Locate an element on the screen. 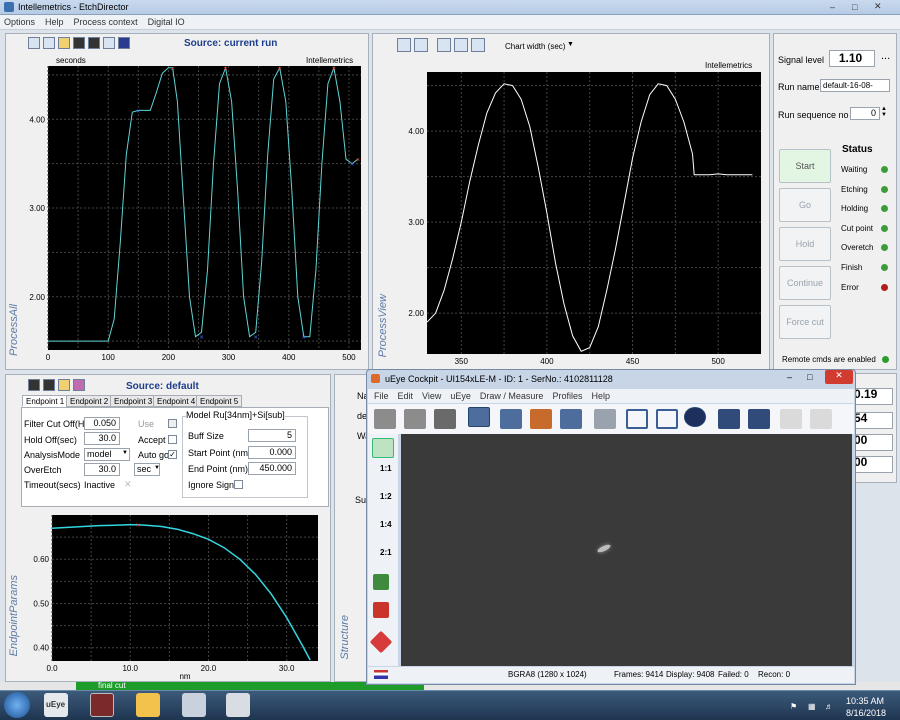 The height and width of the screenshot is (720, 900). hold-off-input: 30.0 is located at coordinates (102, 438).